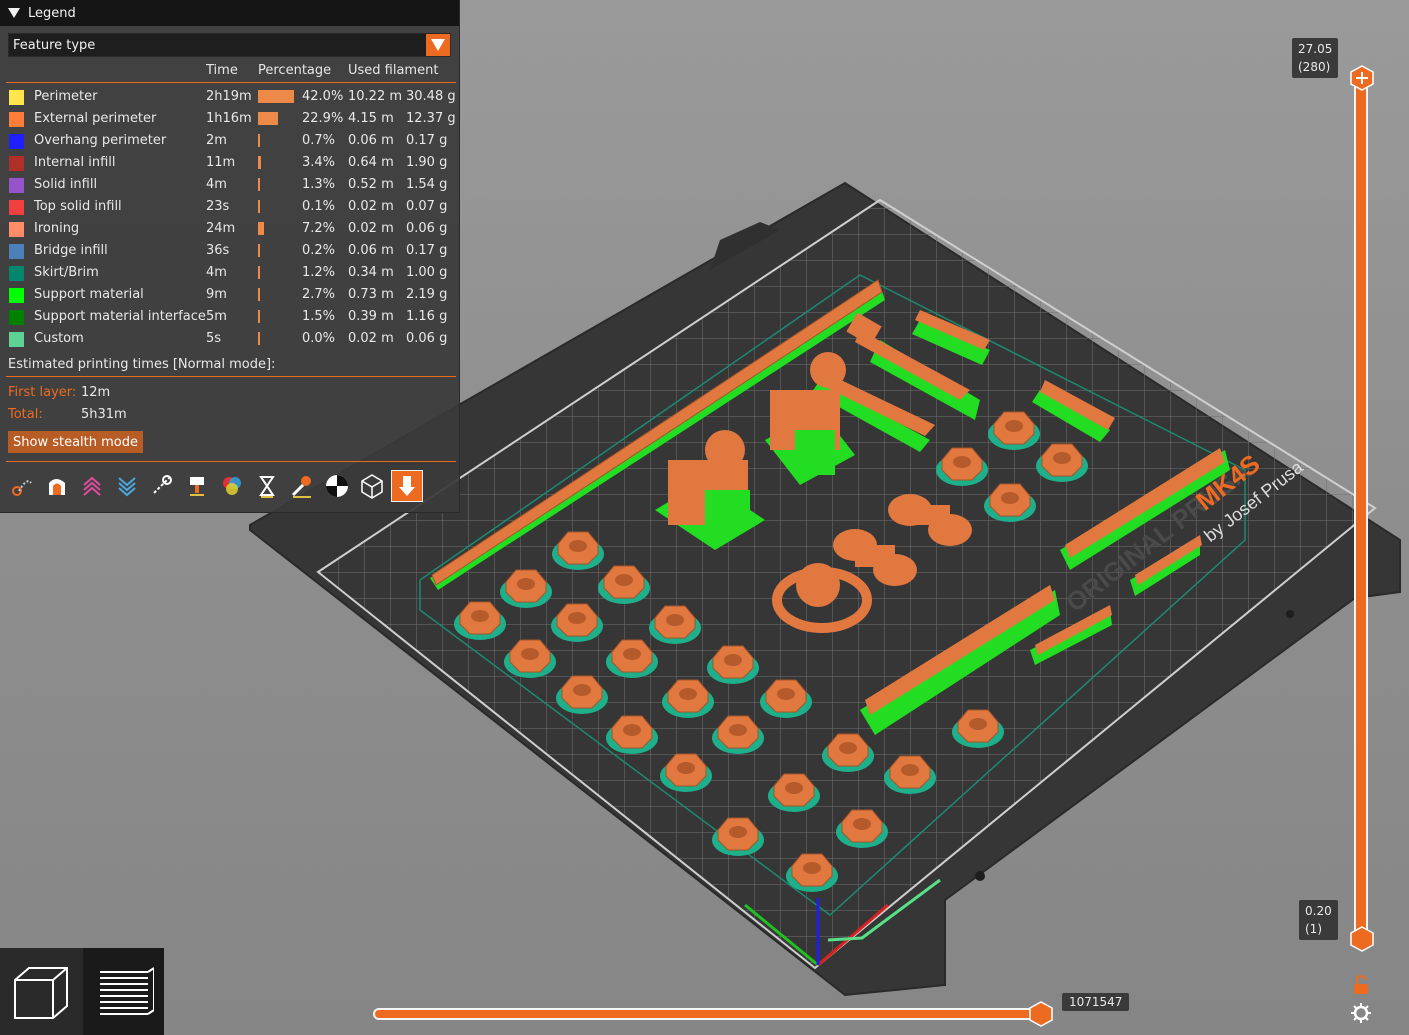 The width and height of the screenshot is (1409, 1035). What do you see at coordinates (75, 442) in the screenshot?
I see `show-stealth-mode-button: Show stealth mode` at bounding box center [75, 442].